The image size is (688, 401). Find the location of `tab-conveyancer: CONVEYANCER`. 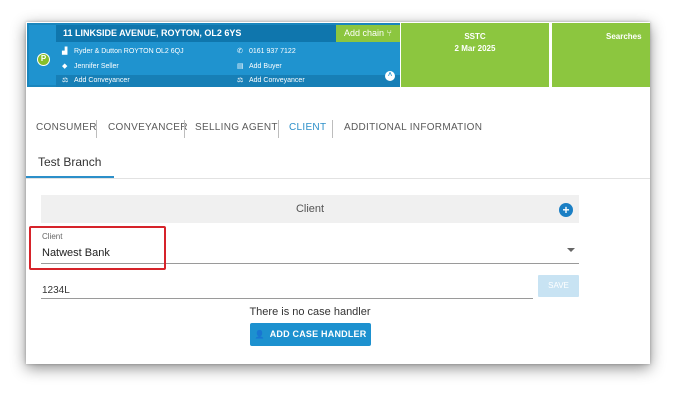

tab-conveyancer: CONVEYANCER is located at coordinates (148, 128).